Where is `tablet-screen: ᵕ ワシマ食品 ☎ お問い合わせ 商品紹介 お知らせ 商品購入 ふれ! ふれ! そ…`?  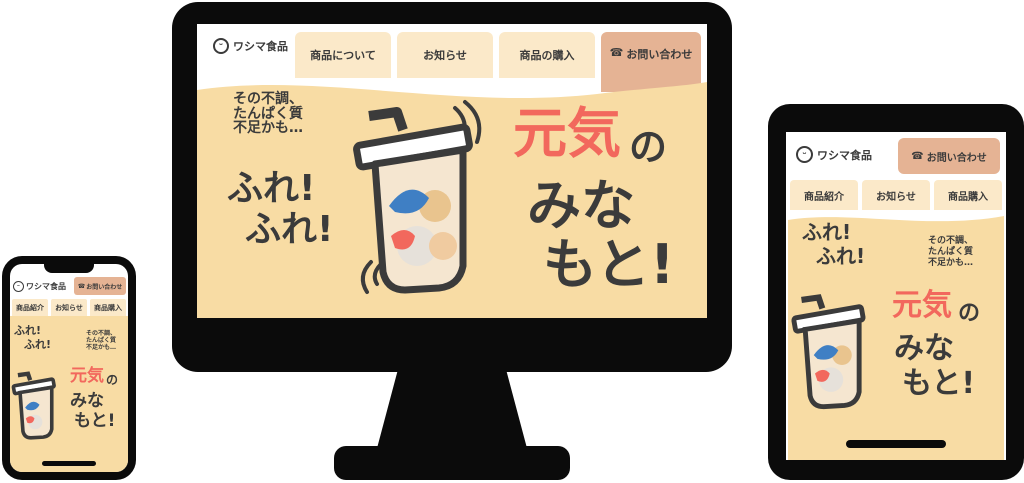 tablet-screen: ᵕ ワシマ食品 ☎ お問い合わせ 商品紹介 お知らせ 商品購入 ふれ! ふれ! そ… is located at coordinates (896, 296).